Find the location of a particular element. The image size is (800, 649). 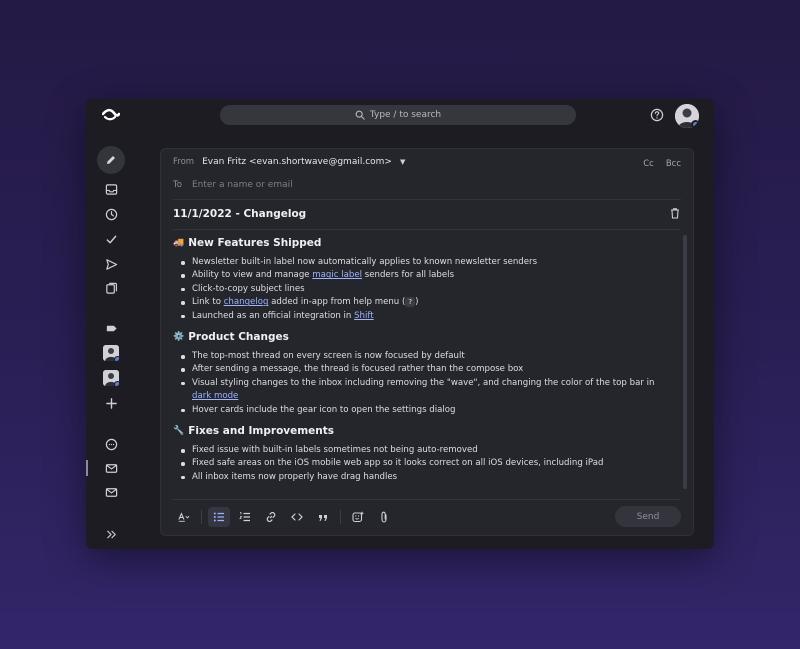

pencil-icon is located at coordinates (111, 160).